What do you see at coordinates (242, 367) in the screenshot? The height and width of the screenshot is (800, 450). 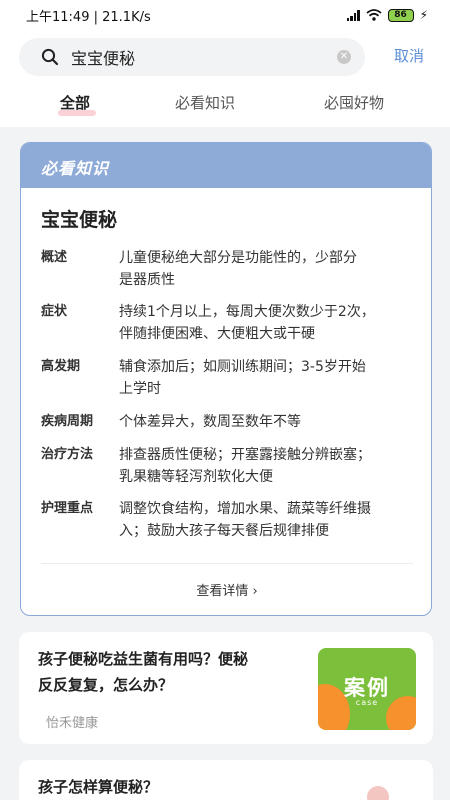 I see `row-value-line: 辅食添加后；如厕训练期间；3-5岁开始` at bounding box center [242, 367].